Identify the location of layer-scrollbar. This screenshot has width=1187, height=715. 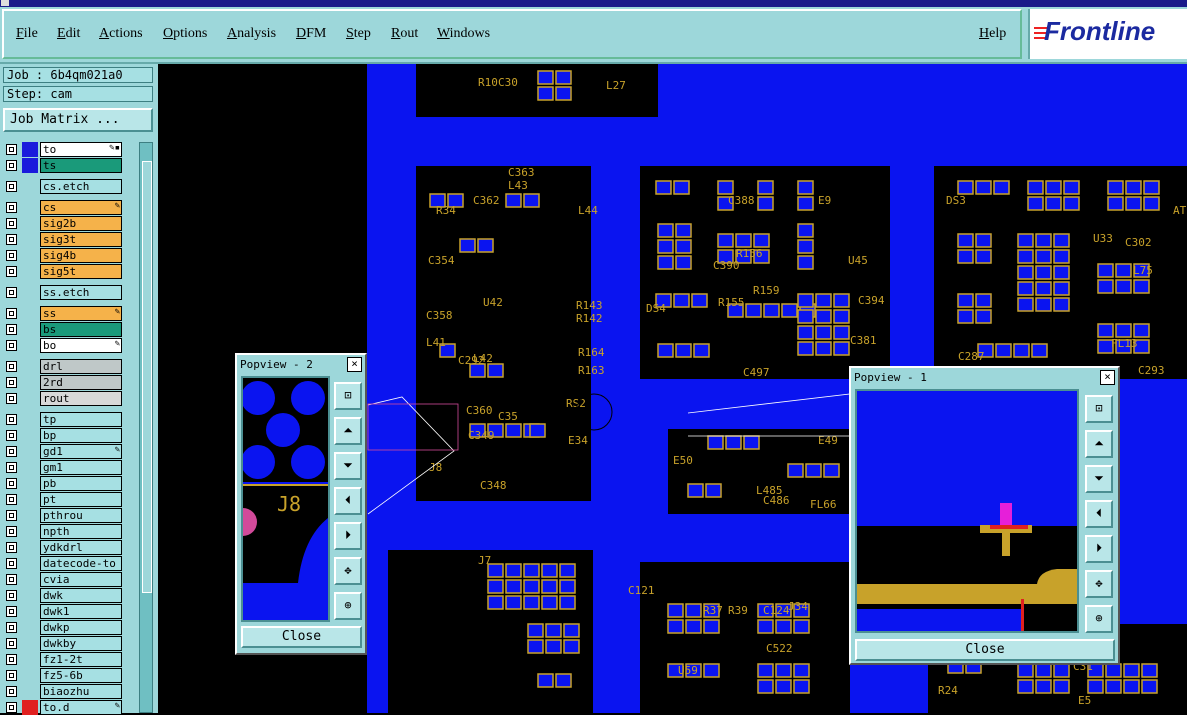
(146, 427).